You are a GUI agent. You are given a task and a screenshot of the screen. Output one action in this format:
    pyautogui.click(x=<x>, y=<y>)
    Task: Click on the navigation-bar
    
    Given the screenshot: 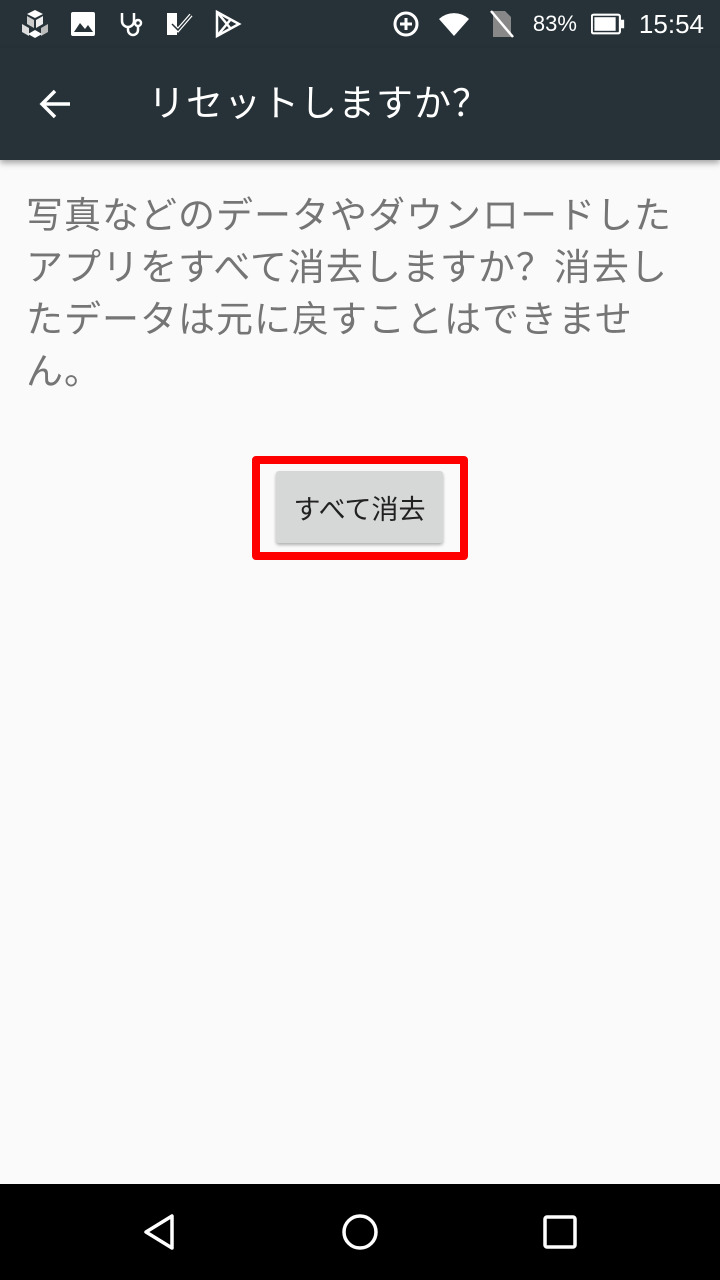 What is the action you would take?
    pyautogui.click(x=360, y=1232)
    